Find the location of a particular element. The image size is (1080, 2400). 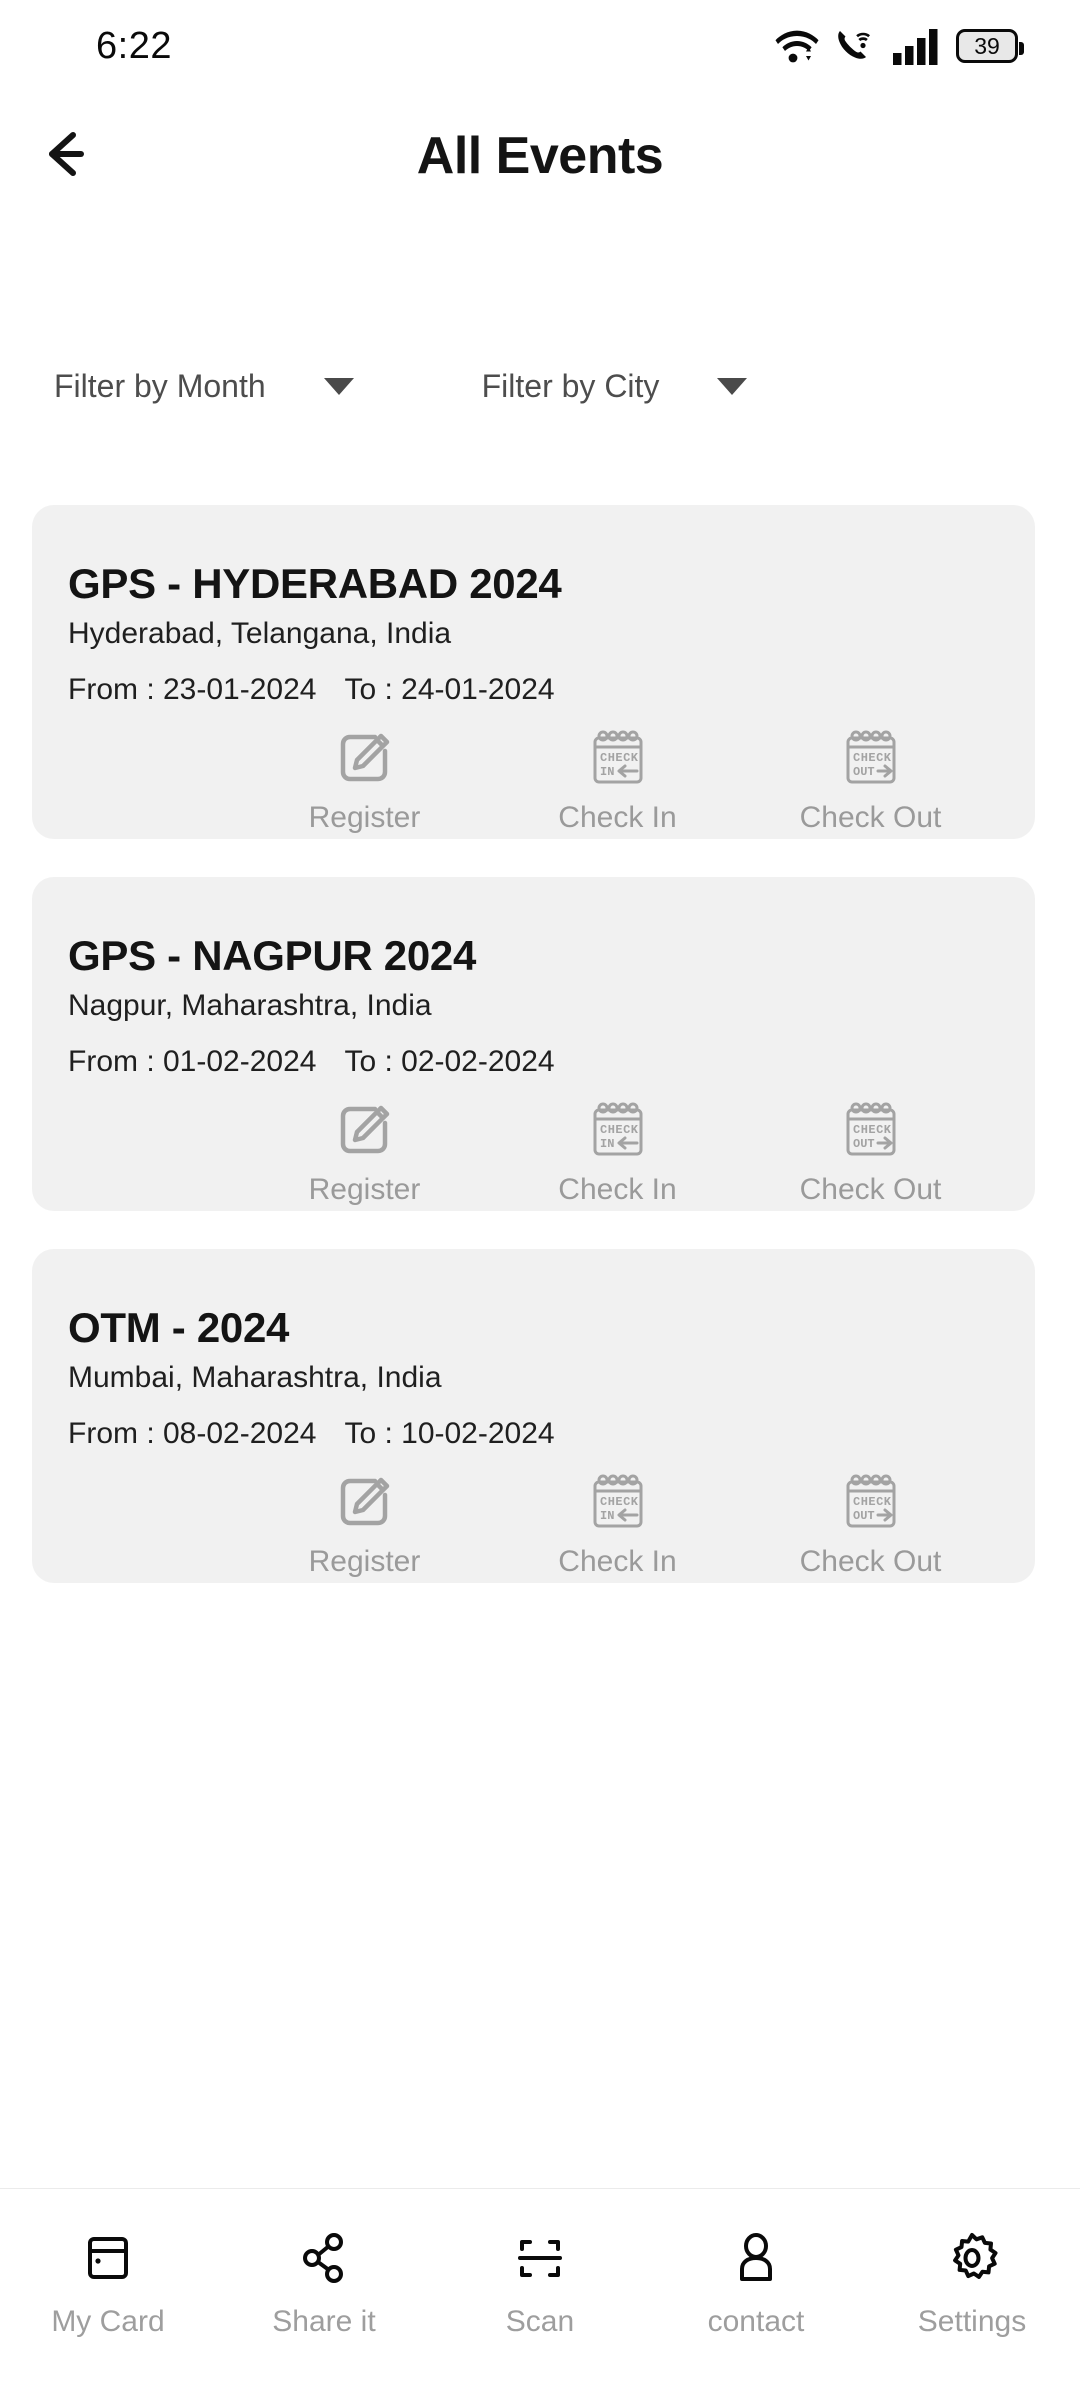

event-from-date: From : 23-01-2024 is located at coordinates (192, 689).